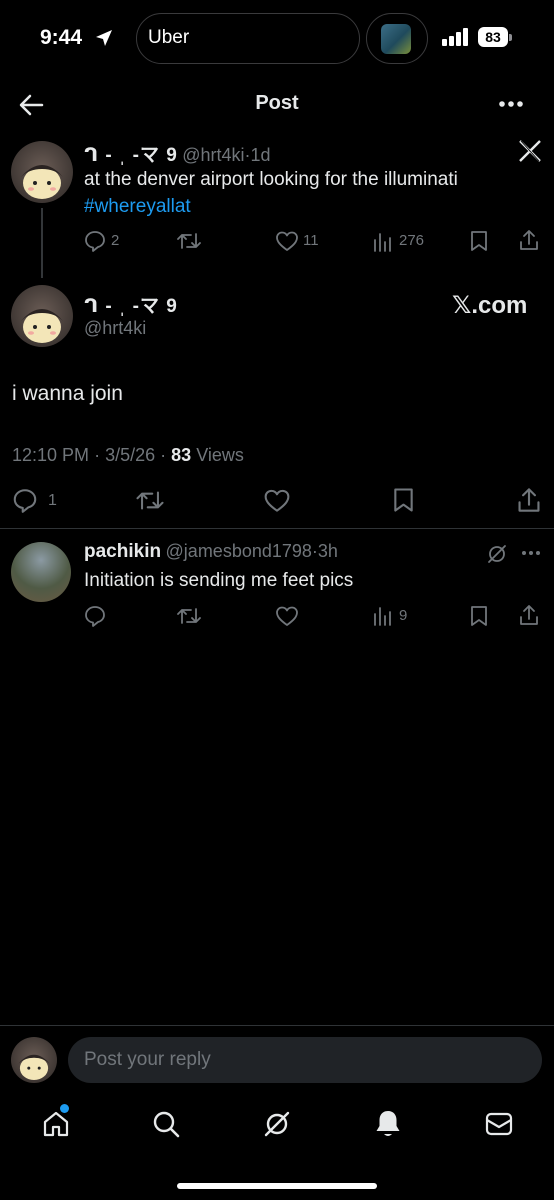  Describe the element at coordinates (56, 1124) in the screenshot. I see `home-icon` at that location.